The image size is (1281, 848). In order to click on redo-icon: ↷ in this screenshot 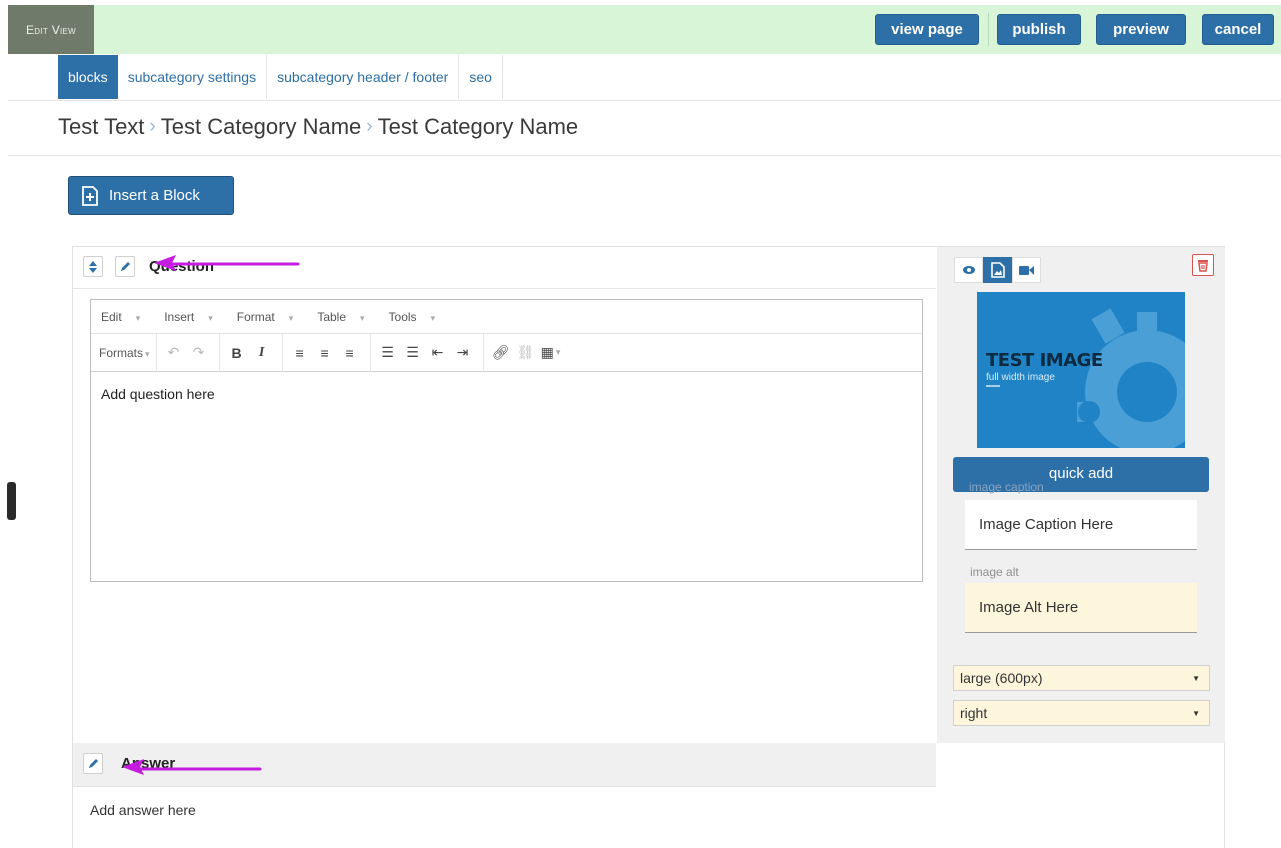, I will do `click(199, 353)`.